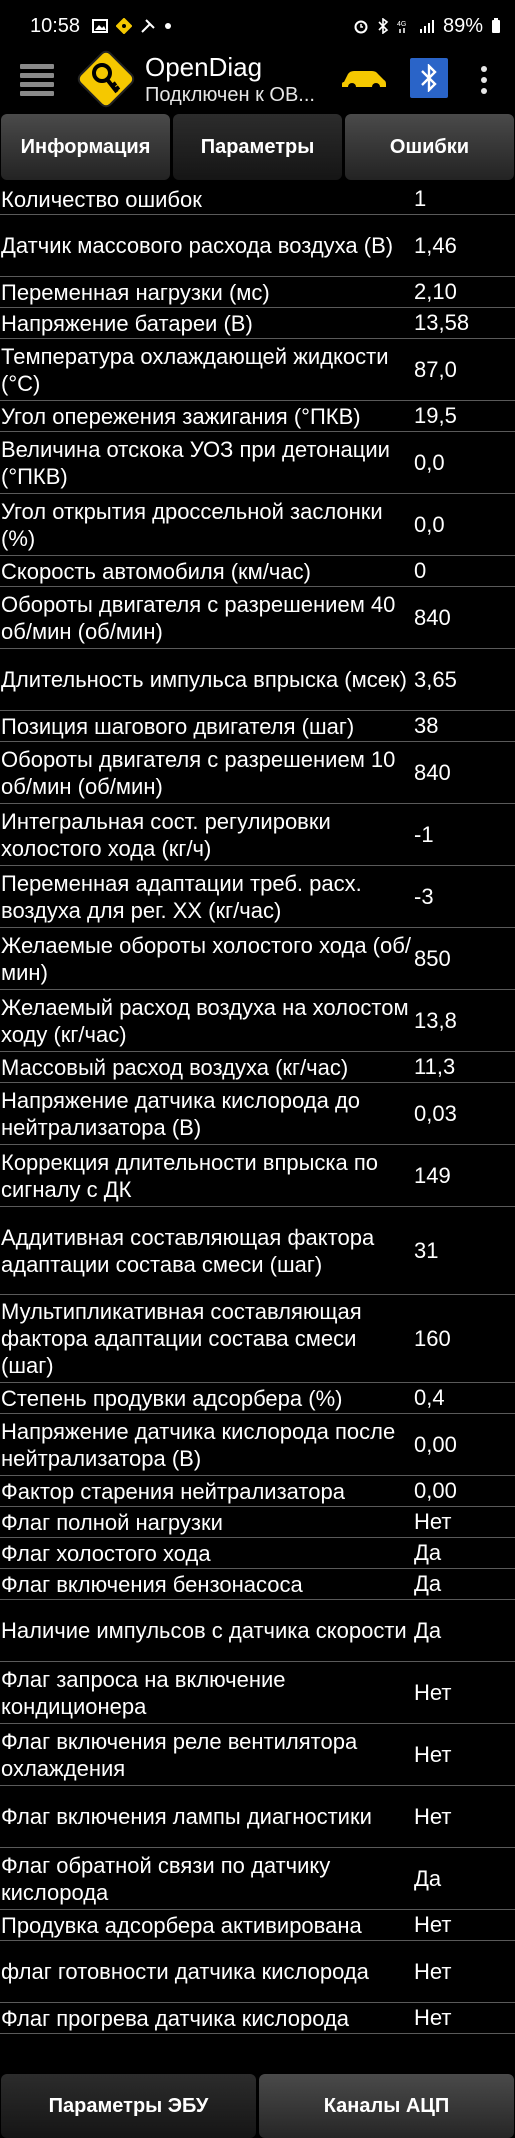 This screenshot has width=515, height=2138. Describe the element at coordinates (257, 2018) in the screenshot. I see `table-row: Флаг прогрева датчика кислорода Нет` at that location.